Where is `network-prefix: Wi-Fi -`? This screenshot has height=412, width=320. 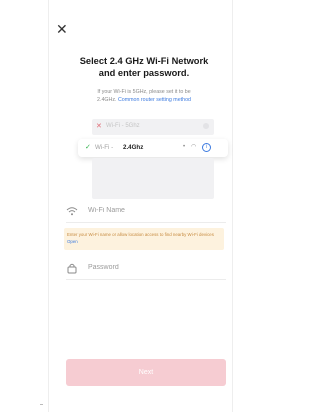
network-prefix: Wi-Fi - is located at coordinates (104, 147).